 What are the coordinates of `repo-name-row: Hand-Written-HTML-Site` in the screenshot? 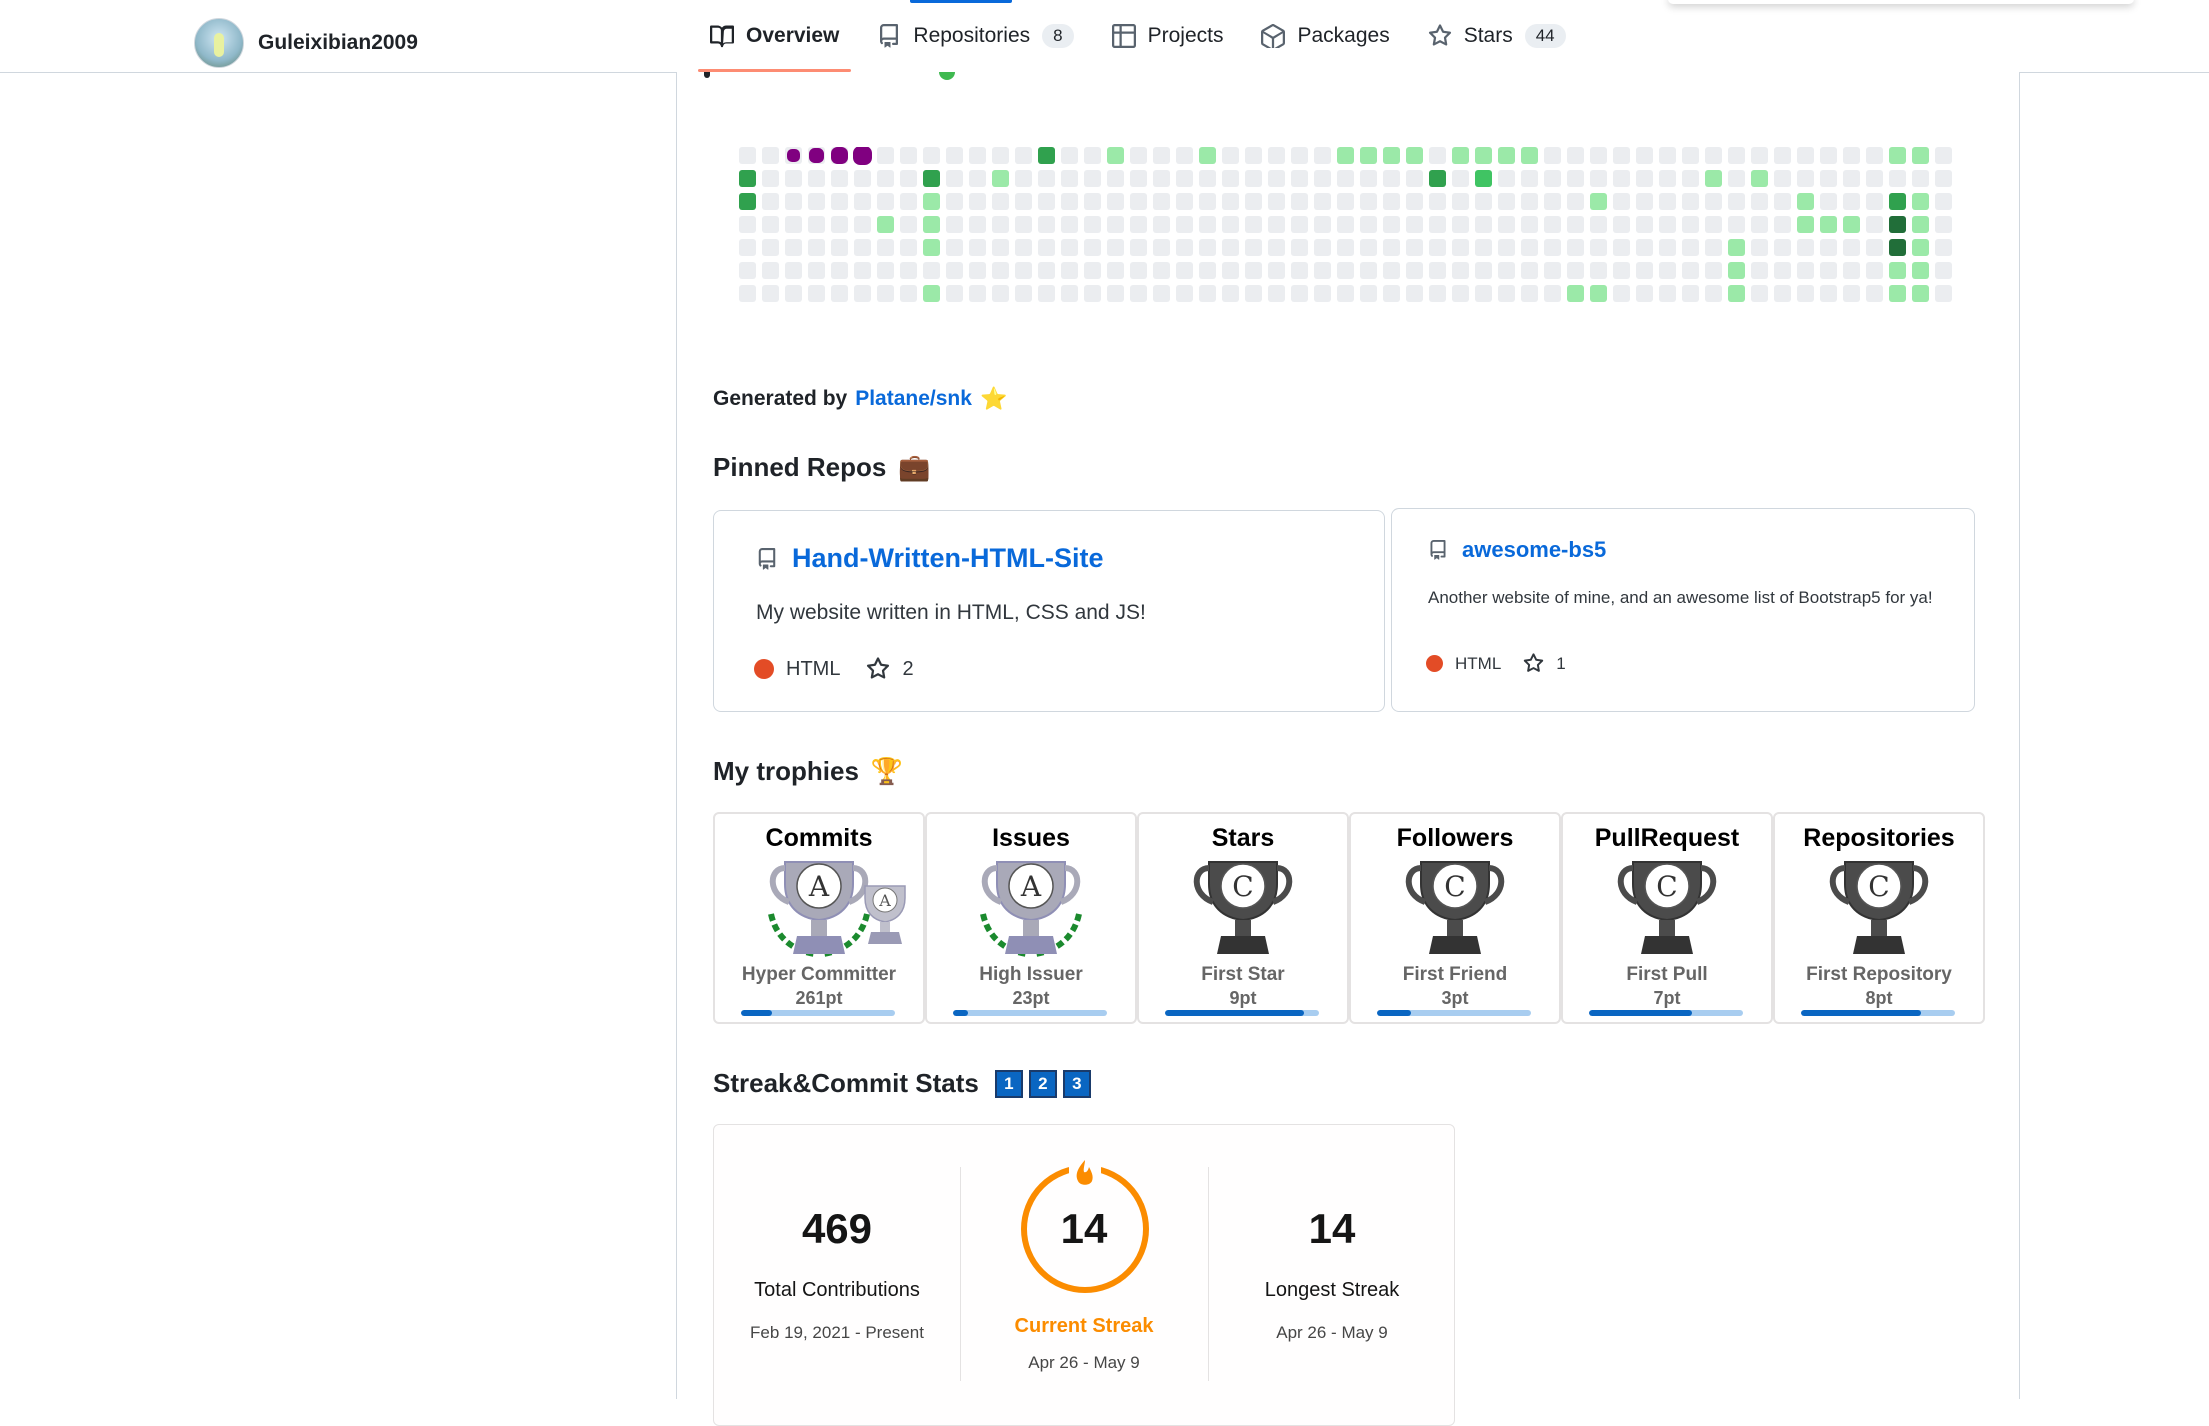 It's located at (929, 558).